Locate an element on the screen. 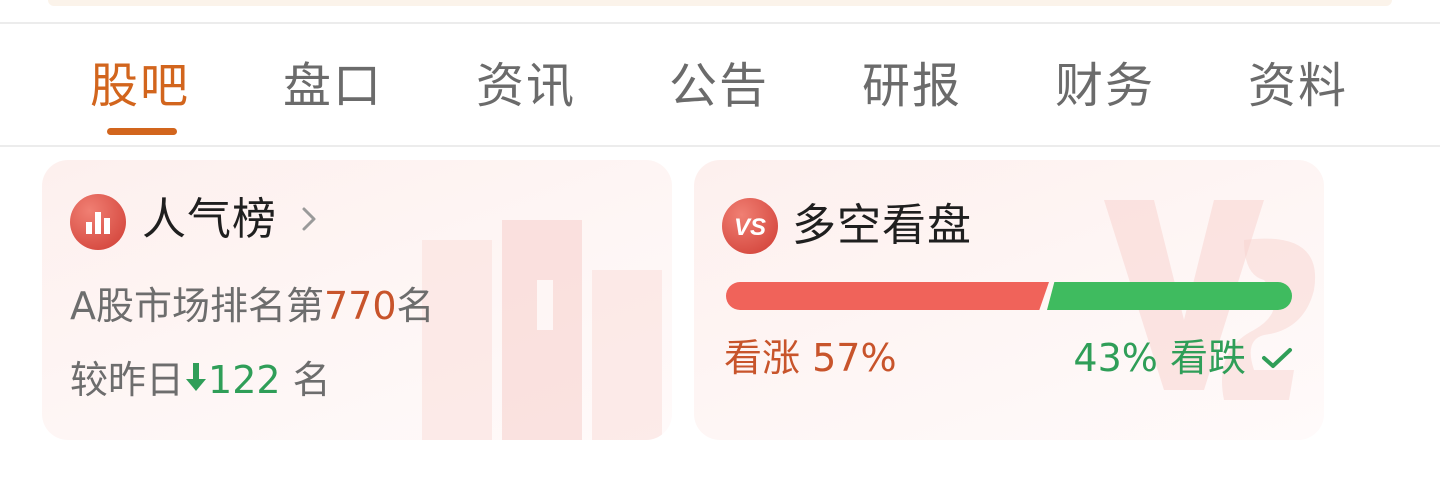 The height and width of the screenshot is (487, 1440). bull-percent: 57% is located at coordinates (854, 358).